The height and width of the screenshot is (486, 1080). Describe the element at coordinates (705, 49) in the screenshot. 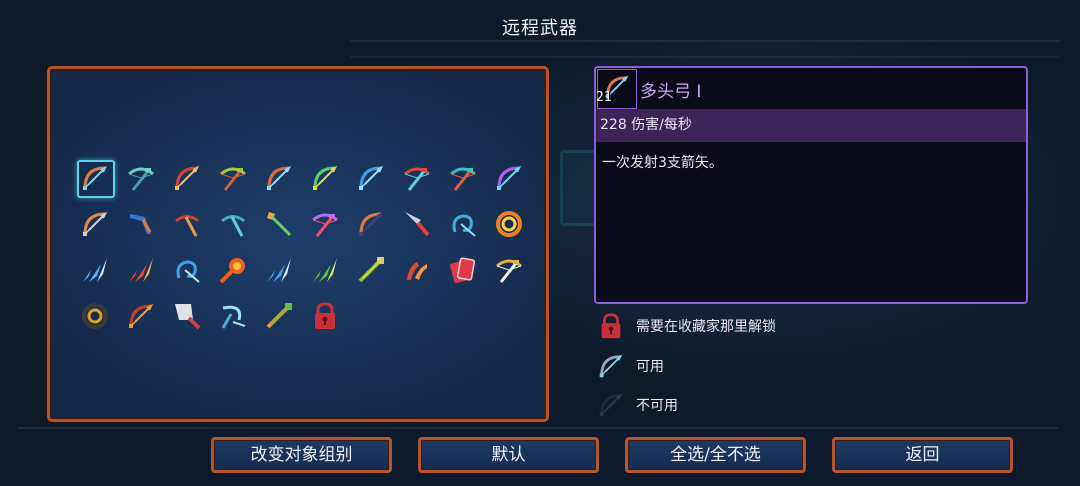

I see `background-shelf` at that location.